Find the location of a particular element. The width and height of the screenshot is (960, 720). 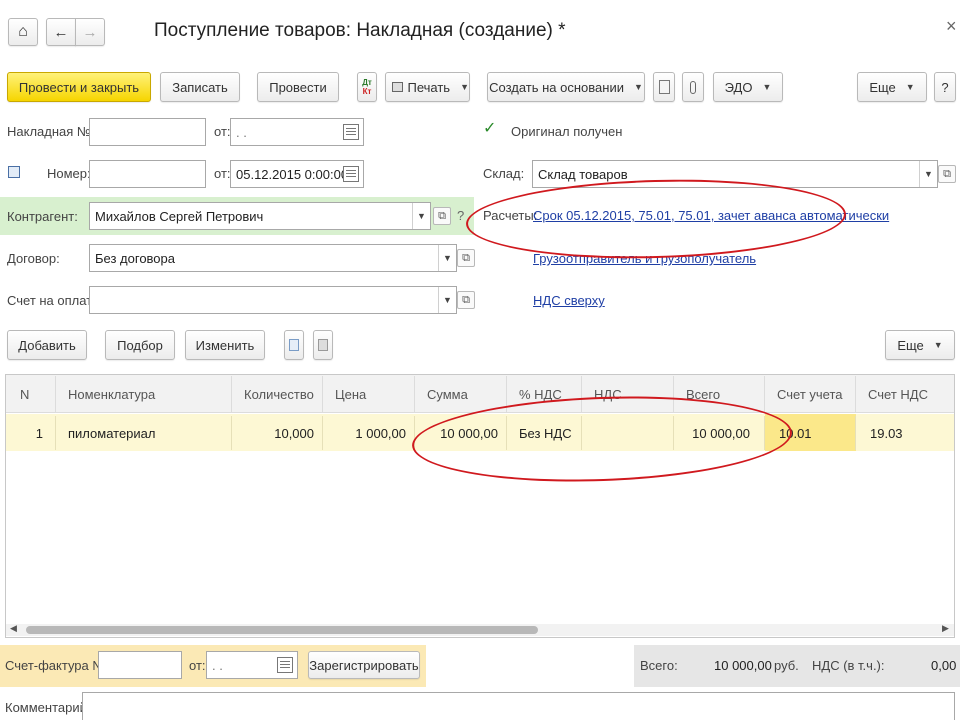

comment-field is located at coordinates (518, 706).